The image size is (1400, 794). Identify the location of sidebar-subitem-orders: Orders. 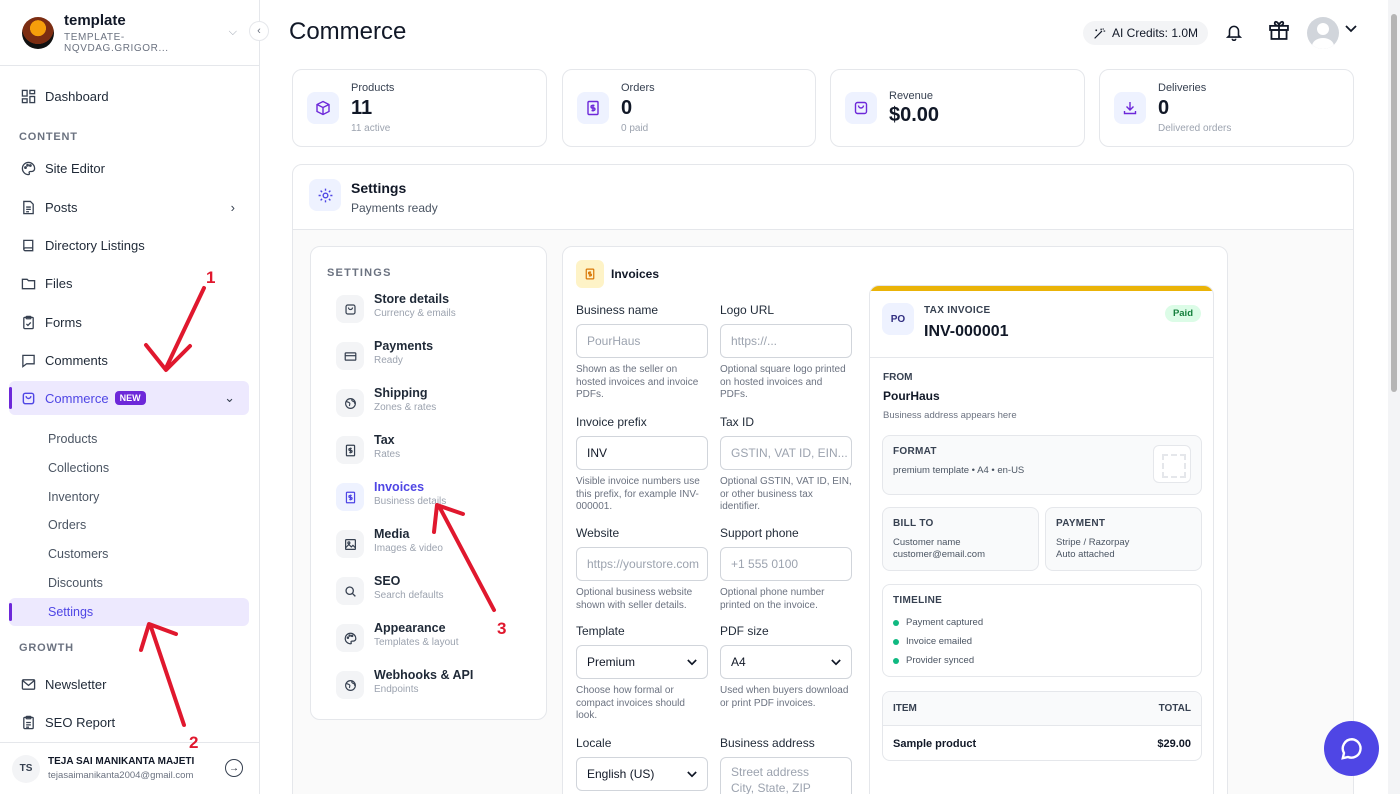
(129, 525).